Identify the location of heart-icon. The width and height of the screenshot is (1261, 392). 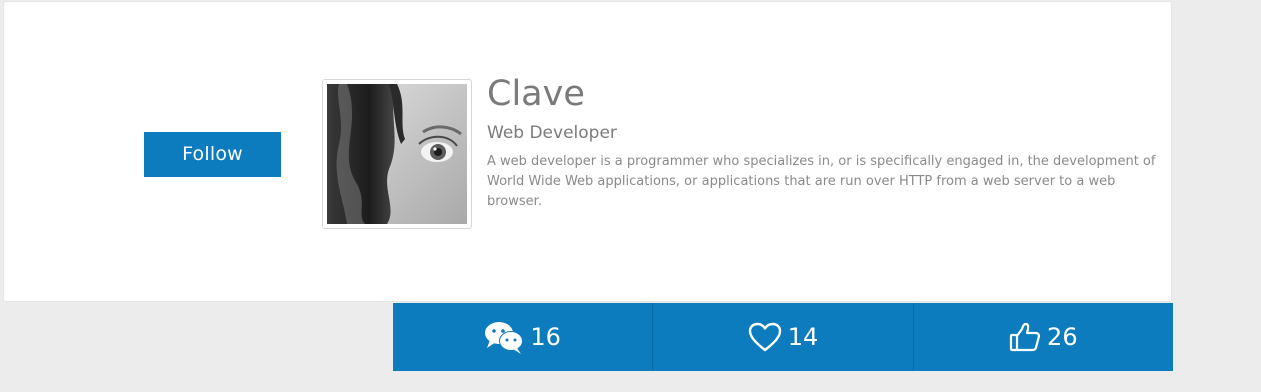
(765, 337).